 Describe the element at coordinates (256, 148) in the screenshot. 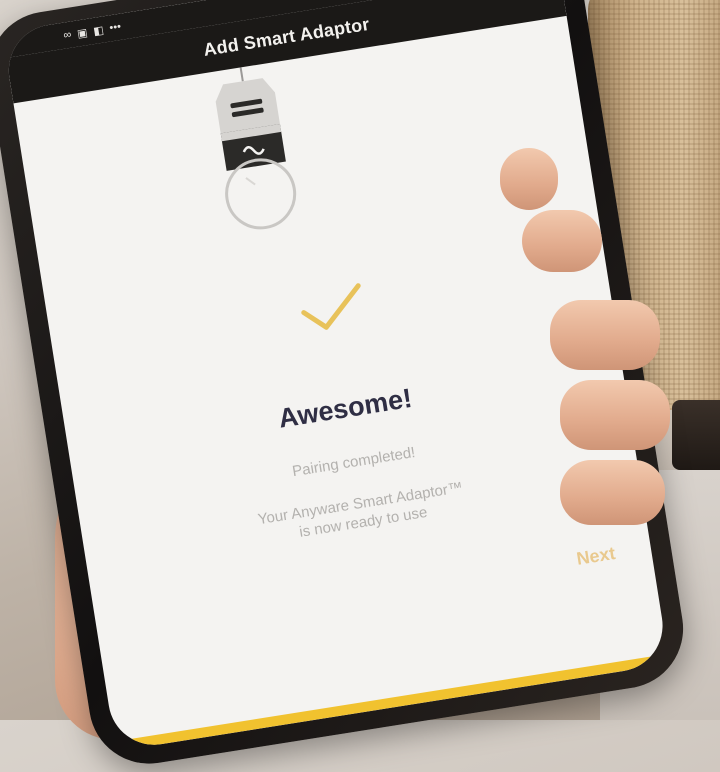

I see `light-bulb-adaptor-icon` at that location.